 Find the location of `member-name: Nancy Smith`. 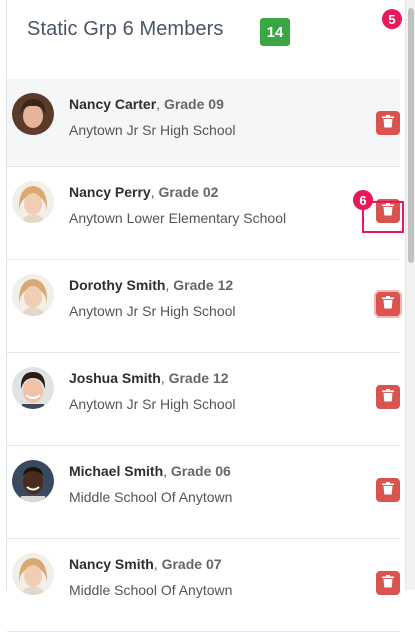

member-name: Nancy Smith is located at coordinates (111, 564).